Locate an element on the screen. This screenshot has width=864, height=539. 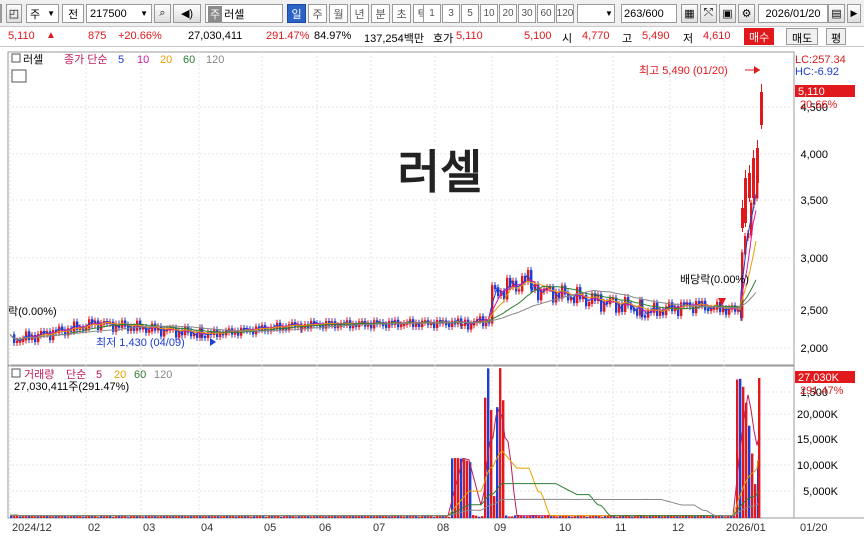
ma-period-label: 20 is located at coordinates (166, 60).